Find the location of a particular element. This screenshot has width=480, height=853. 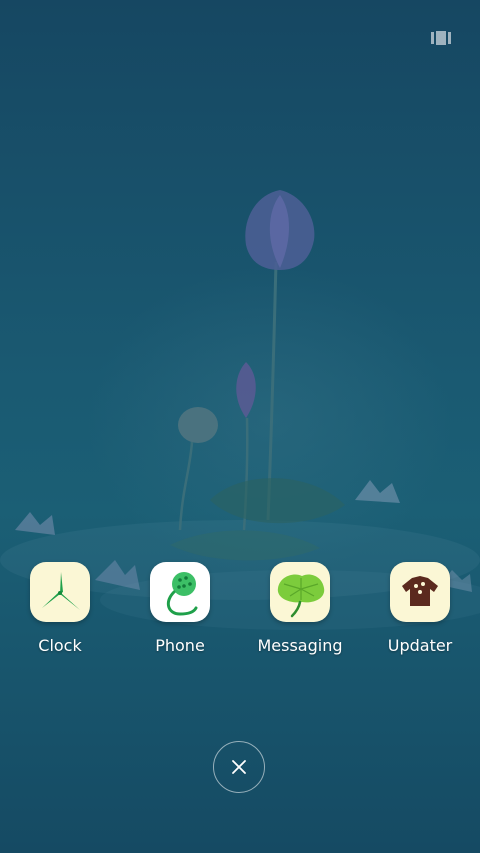

app-phone: Phone is located at coordinates (180, 612).